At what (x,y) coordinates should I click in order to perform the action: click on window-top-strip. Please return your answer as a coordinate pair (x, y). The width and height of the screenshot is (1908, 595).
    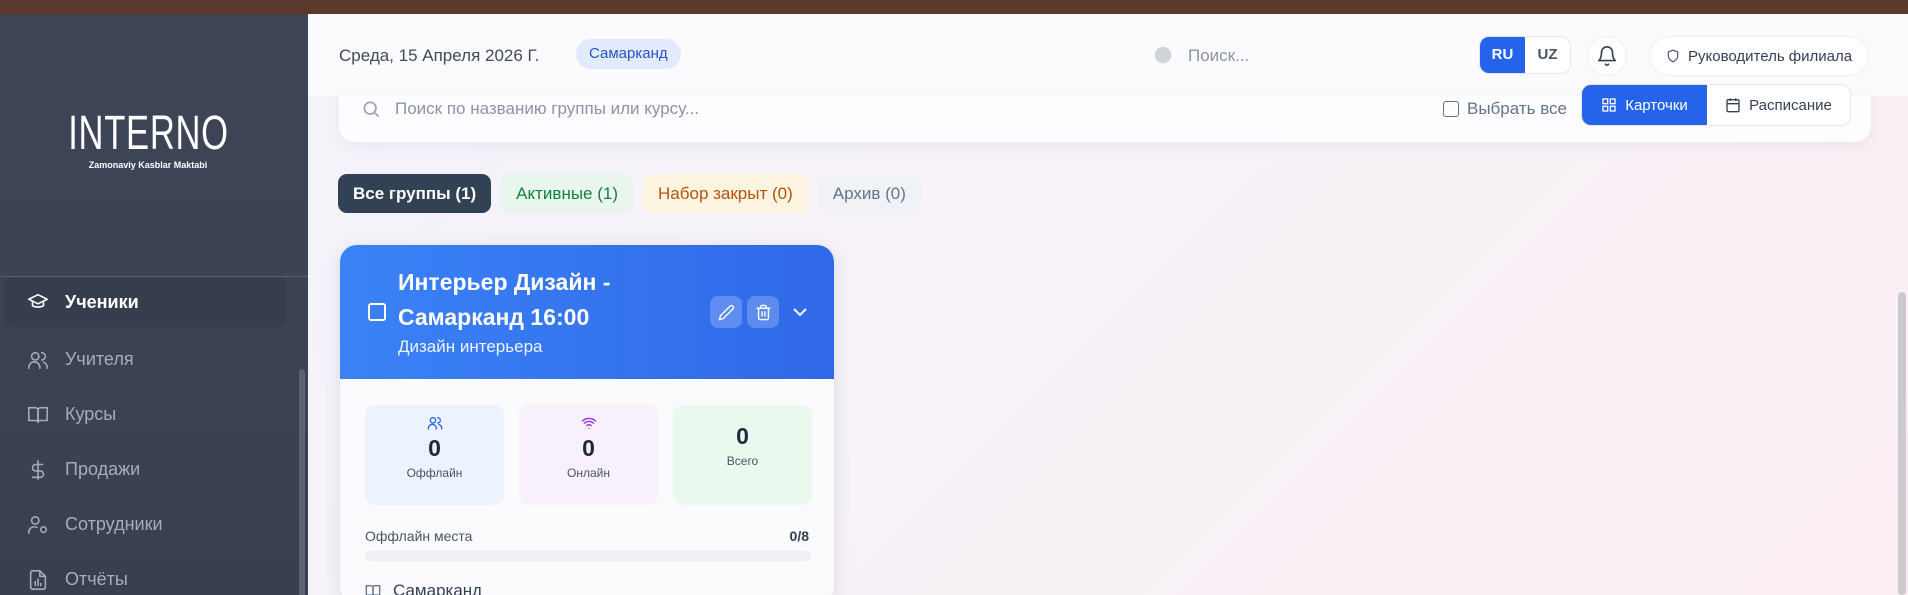
    Looking at the image, I should click on (954, 7).